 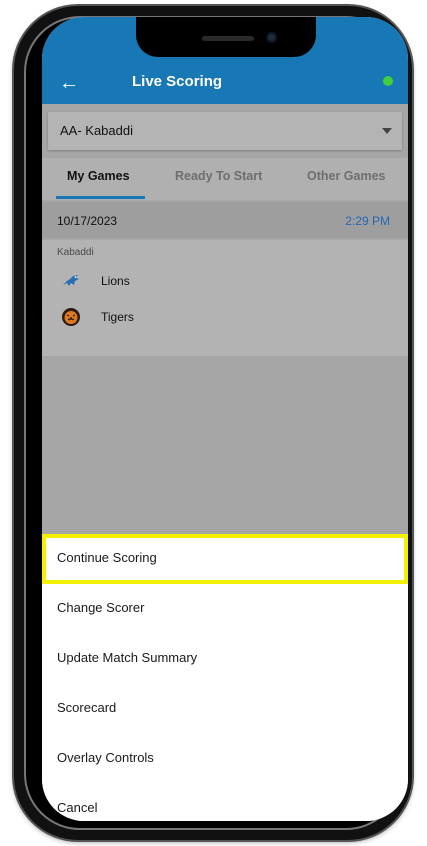 I want to click on change-scorer-button: Change Scorer, so click(x=225, y=609).